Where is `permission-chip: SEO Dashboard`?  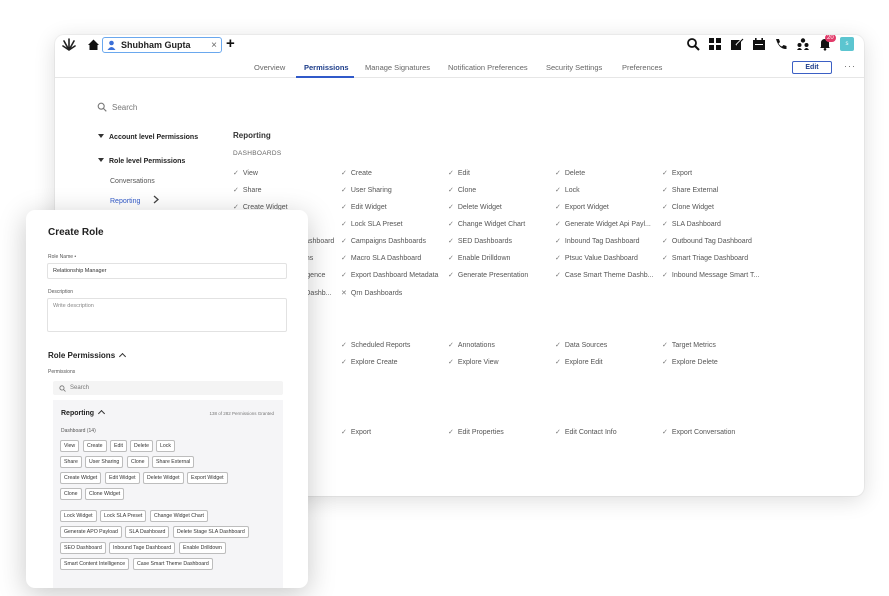 permission-chip: SEO Dashboard is located at coordinates (83, 548).